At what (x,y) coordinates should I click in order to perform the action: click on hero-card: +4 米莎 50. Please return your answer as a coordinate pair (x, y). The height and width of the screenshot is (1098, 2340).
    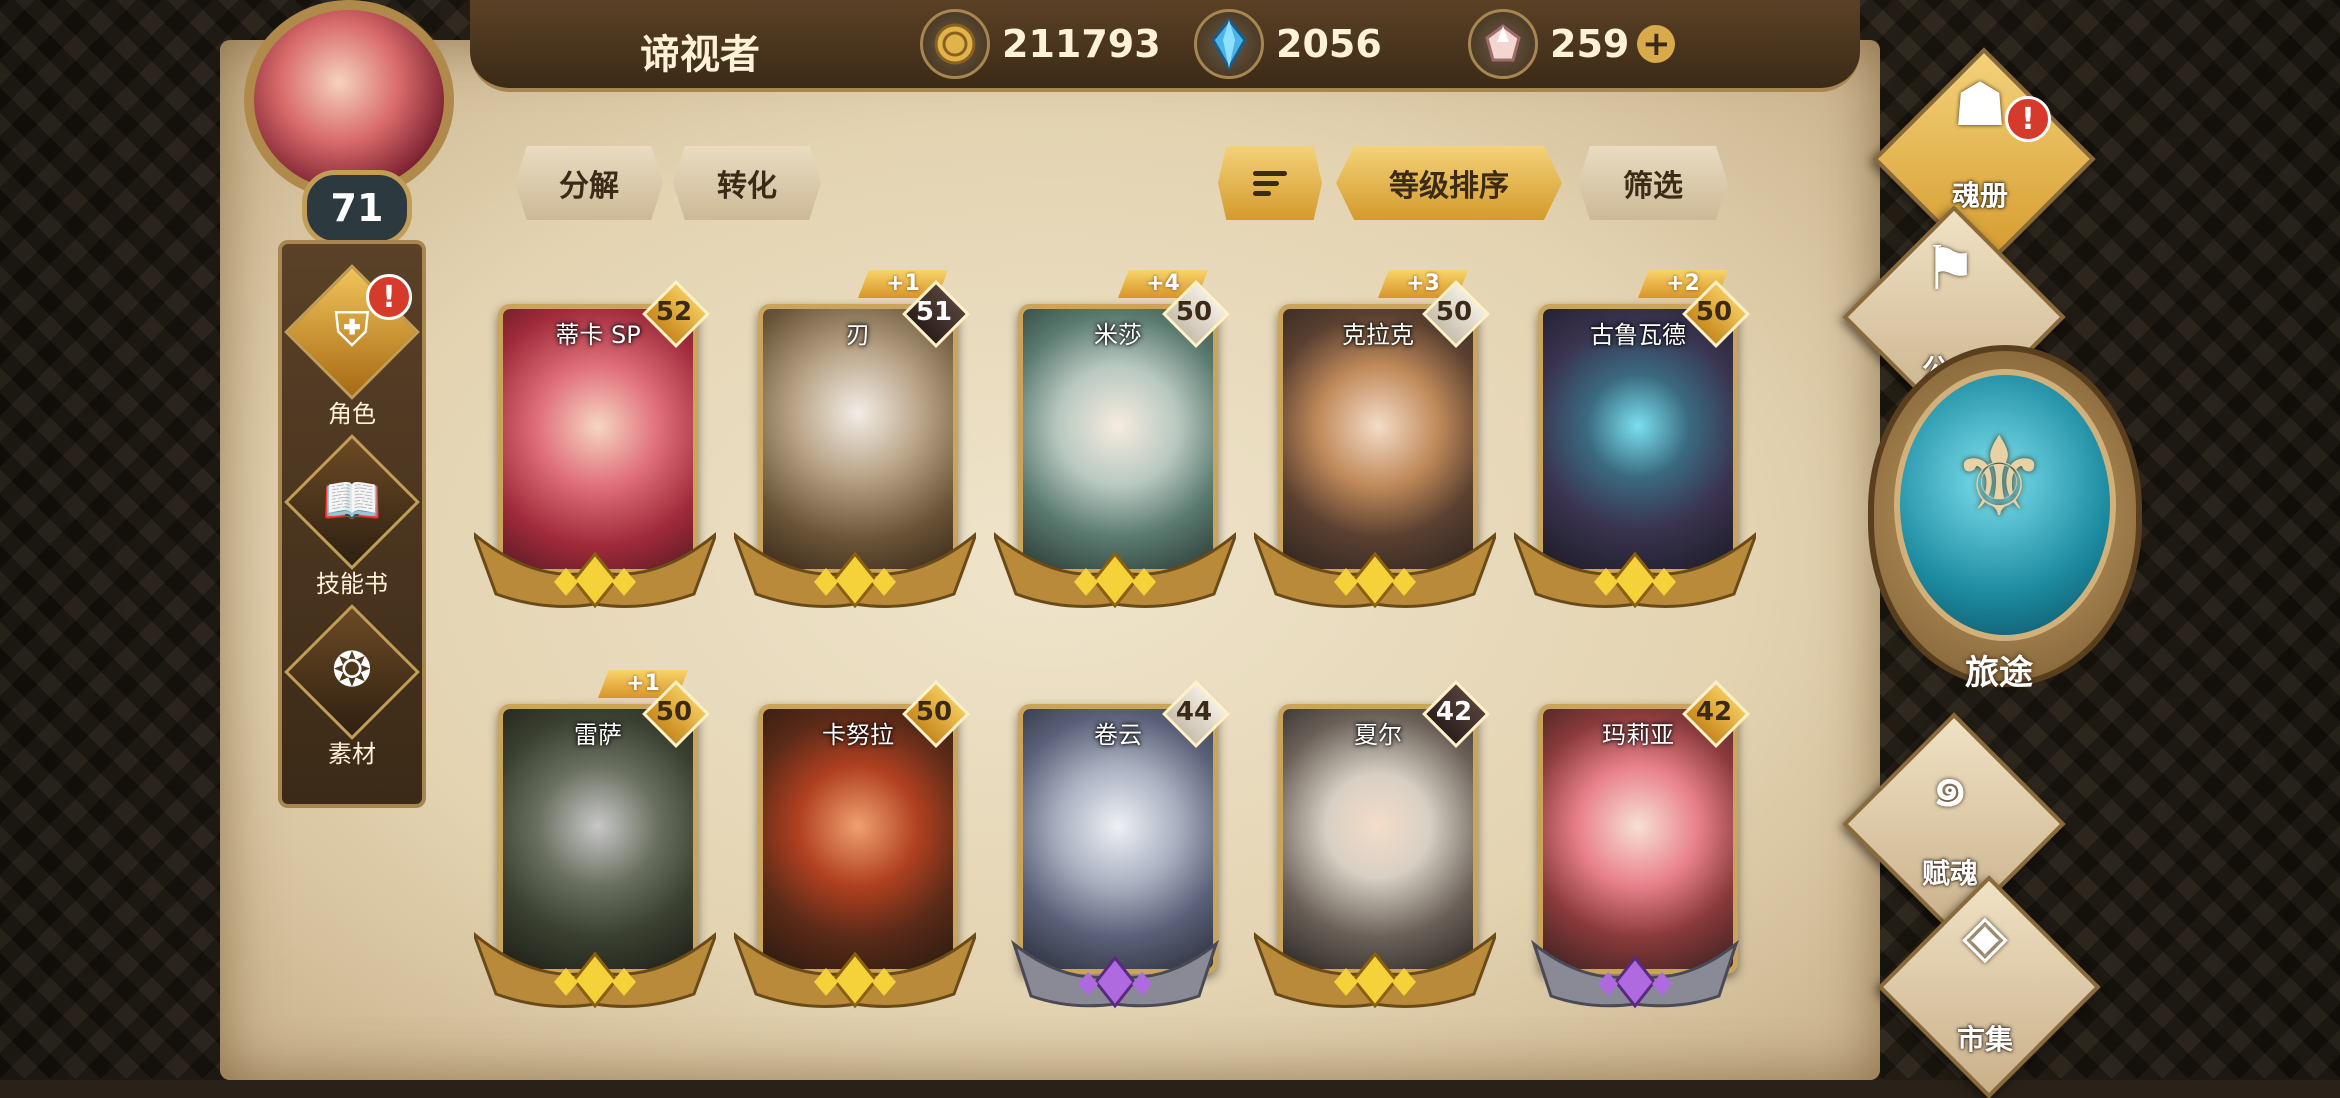
    Looking at the image, I should click on (1115, 447).